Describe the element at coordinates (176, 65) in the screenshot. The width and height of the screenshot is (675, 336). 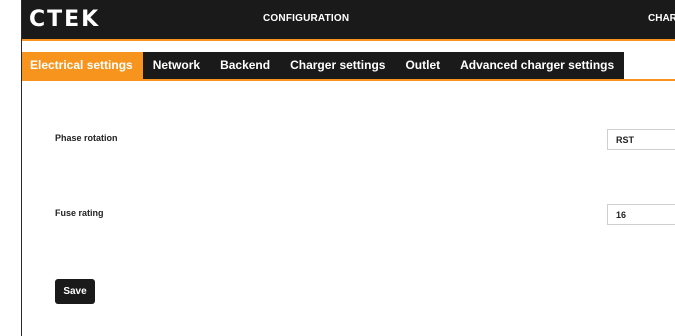
I see `tab-network: Network` at that location.